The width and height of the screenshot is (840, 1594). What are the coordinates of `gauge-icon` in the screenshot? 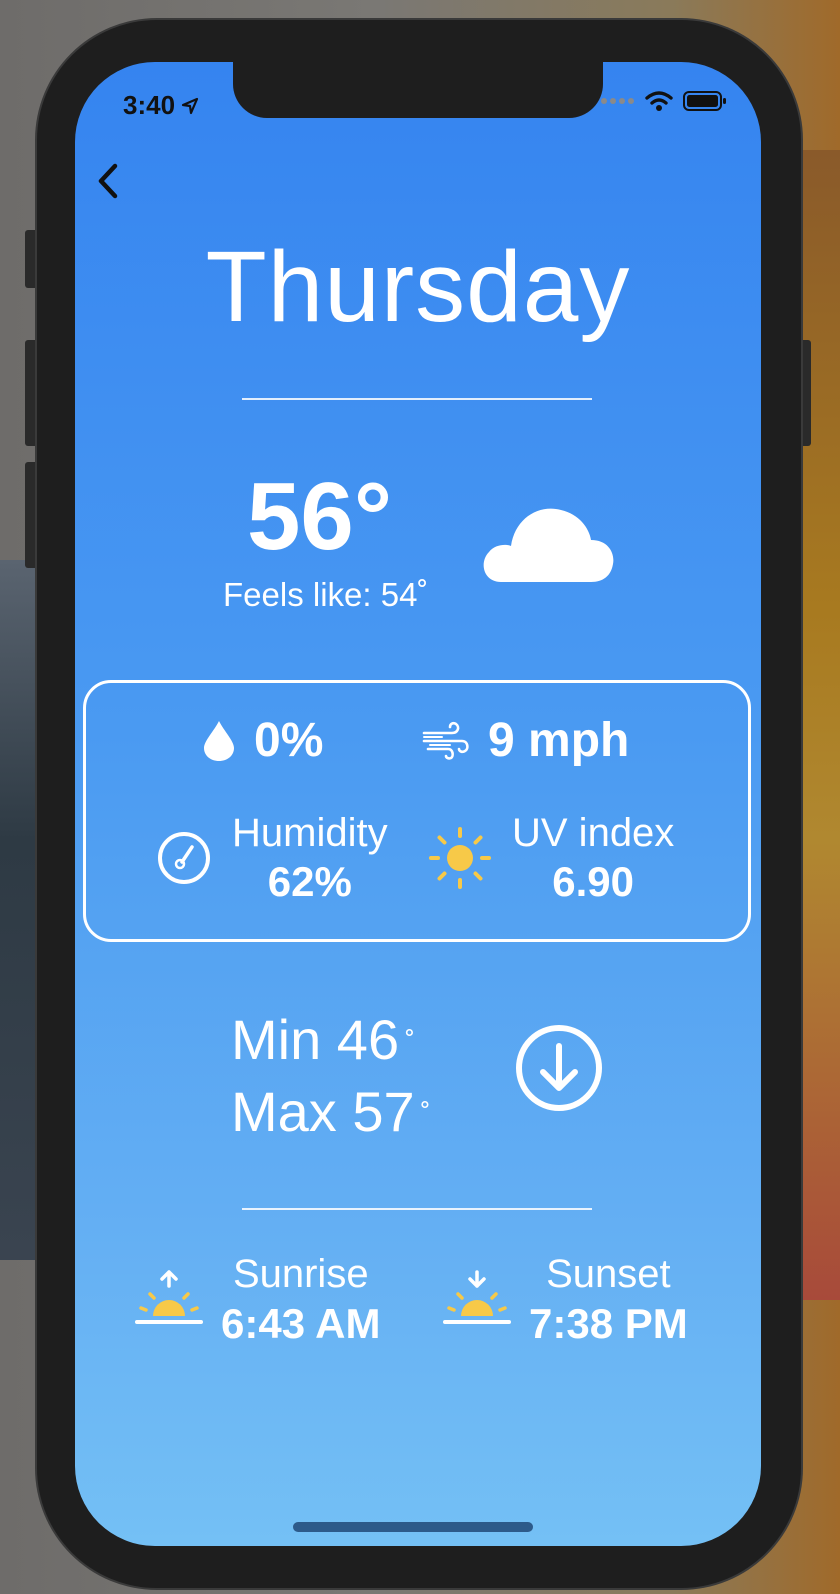 It's located at (184, 858).